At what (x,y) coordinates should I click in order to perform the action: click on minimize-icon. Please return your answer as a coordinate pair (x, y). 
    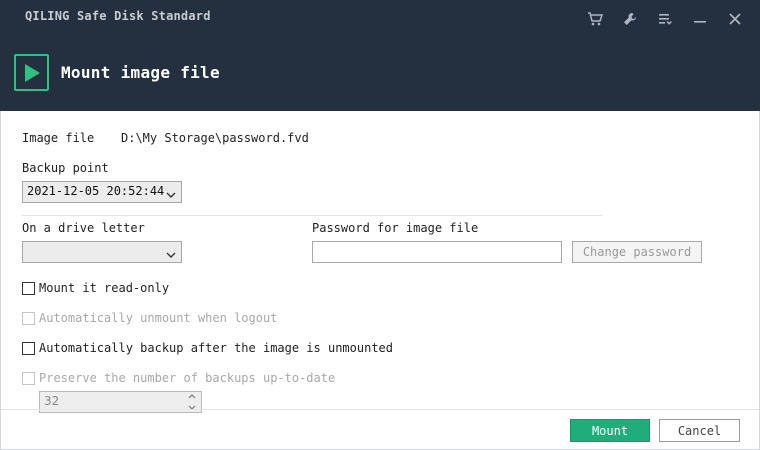
    Looking at the image, I should click on (699, 19).